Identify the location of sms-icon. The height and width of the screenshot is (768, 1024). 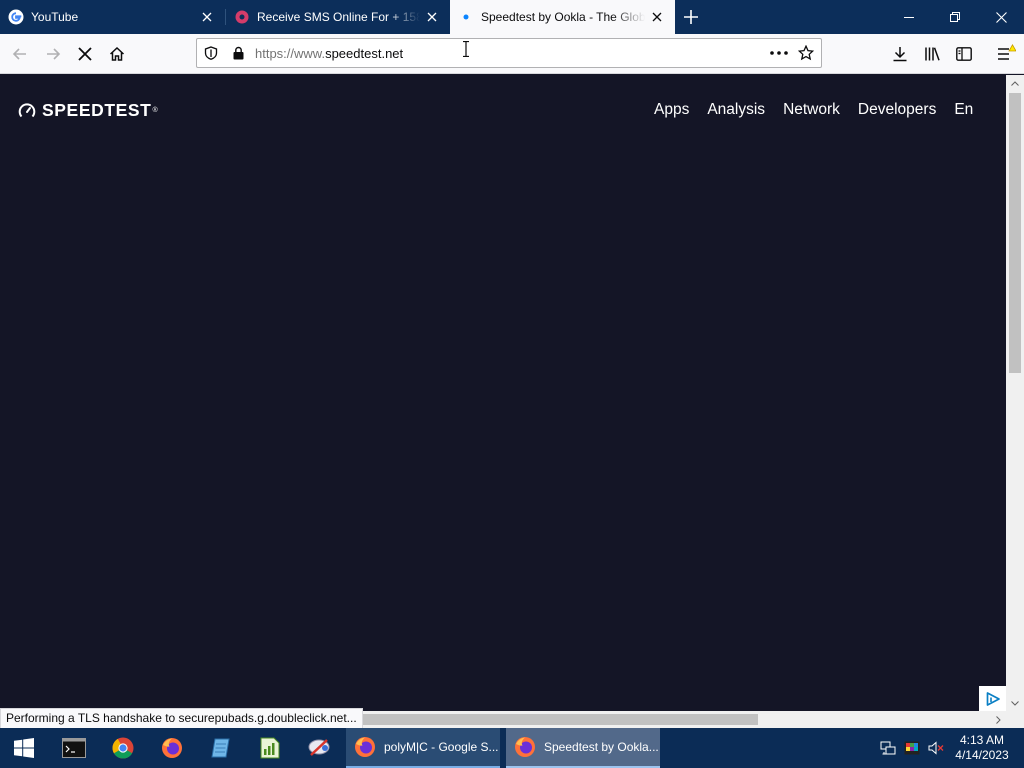
(242, 17).